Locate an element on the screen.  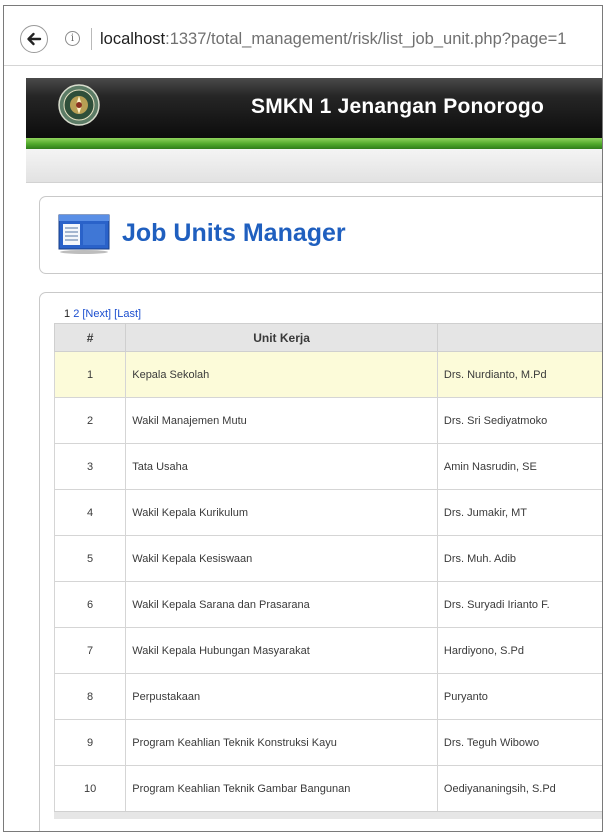
cell-unit: Wakil Kepala Kesiswaan is located at coordinates (281, 558).